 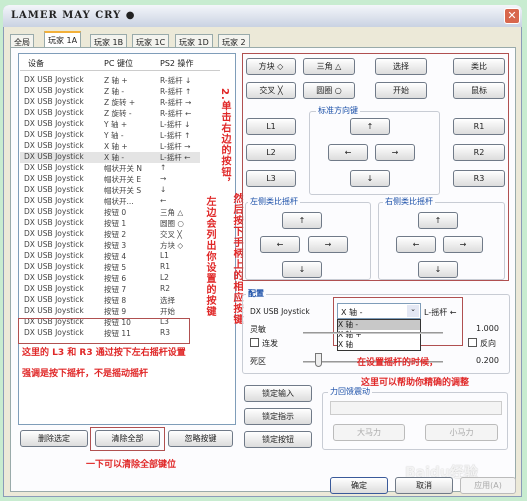 I want to click on dpad-down-button: ↓, so click(x=370, y=178).